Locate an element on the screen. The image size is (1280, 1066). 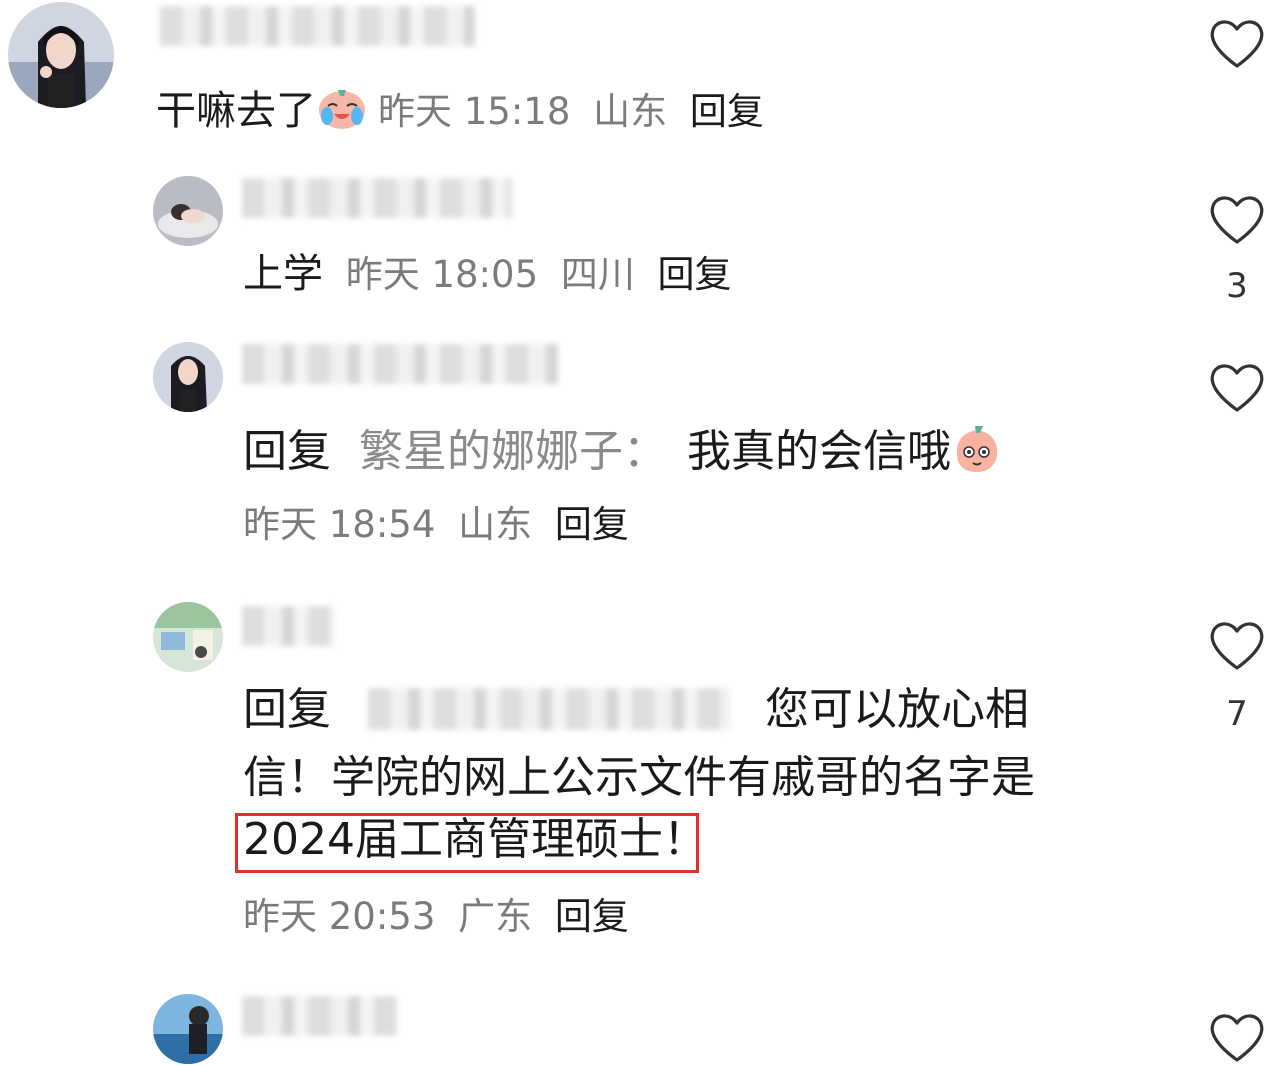
reply-to-name: 繁星的娜娜子： is located at coordinates (513, 451).